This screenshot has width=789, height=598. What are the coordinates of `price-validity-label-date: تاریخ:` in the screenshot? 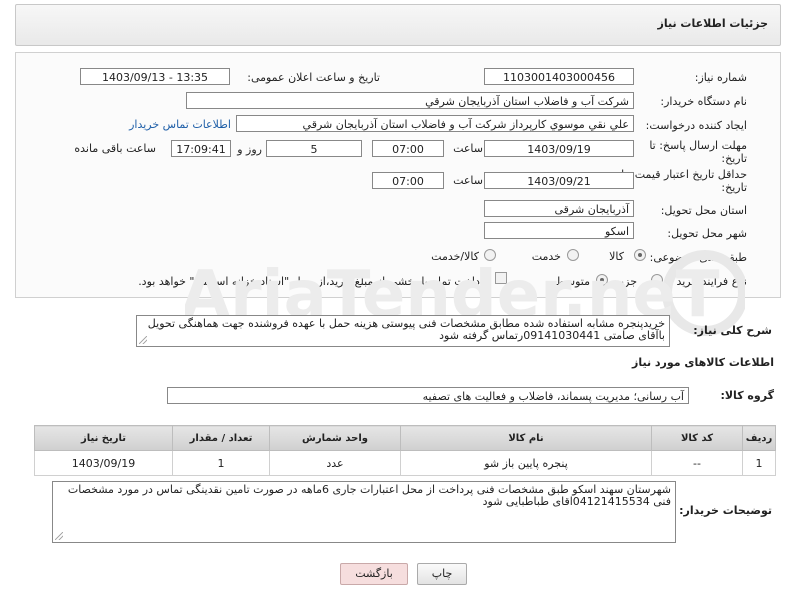 It's located at (734, 187).